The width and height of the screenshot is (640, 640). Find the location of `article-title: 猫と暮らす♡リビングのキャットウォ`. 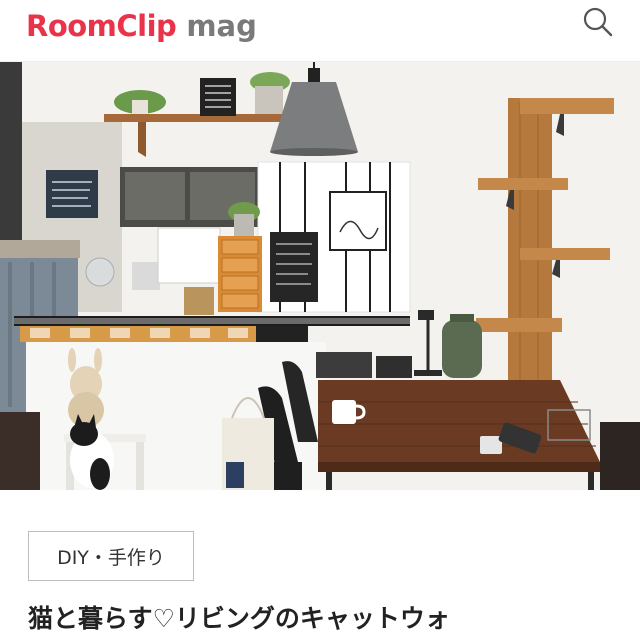

article-title: 猫と暮らす♡リビングのキャットウォ is located at coordinates (334, 619).